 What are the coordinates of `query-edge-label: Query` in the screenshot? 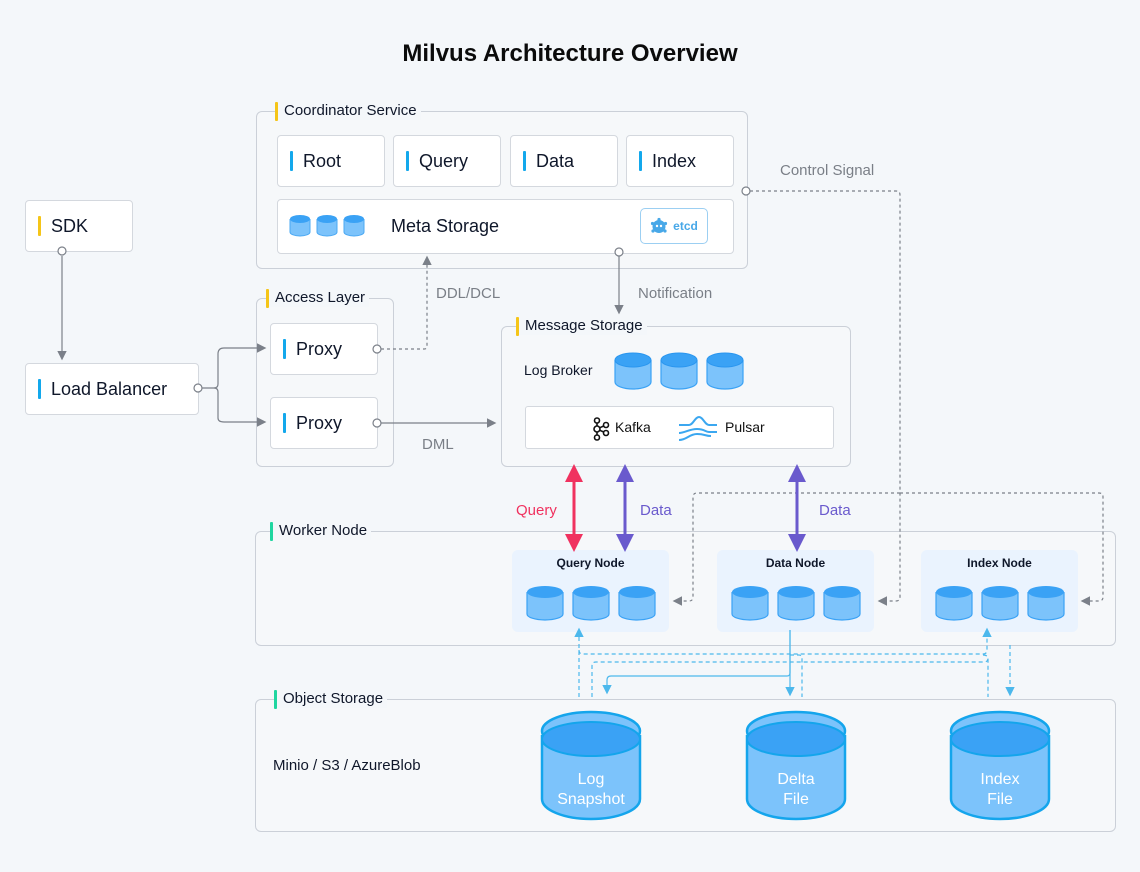 It's located at (536, 510).